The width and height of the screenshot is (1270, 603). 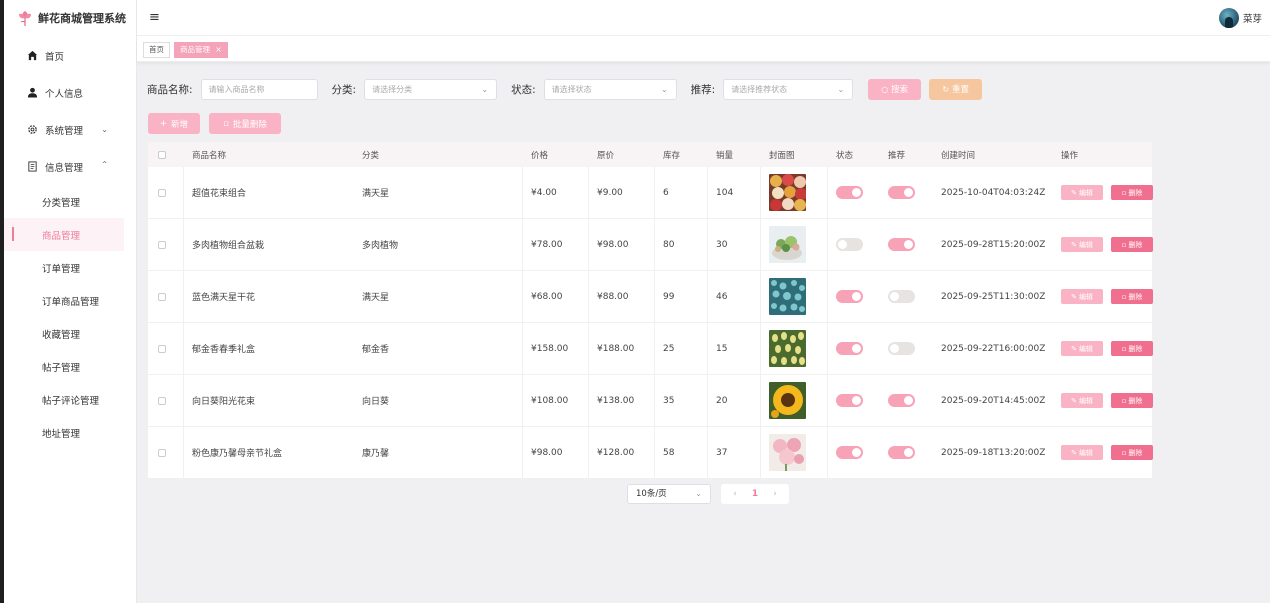 I want to click on next-page-button: ›, so click(x=775, y=494).